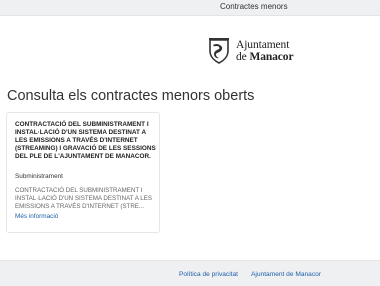  What do you see at coordinates (131, 96) in the screenshot?
I see `page-title: Consulta els contractes menors oberts` at bounding box center [131, 96].